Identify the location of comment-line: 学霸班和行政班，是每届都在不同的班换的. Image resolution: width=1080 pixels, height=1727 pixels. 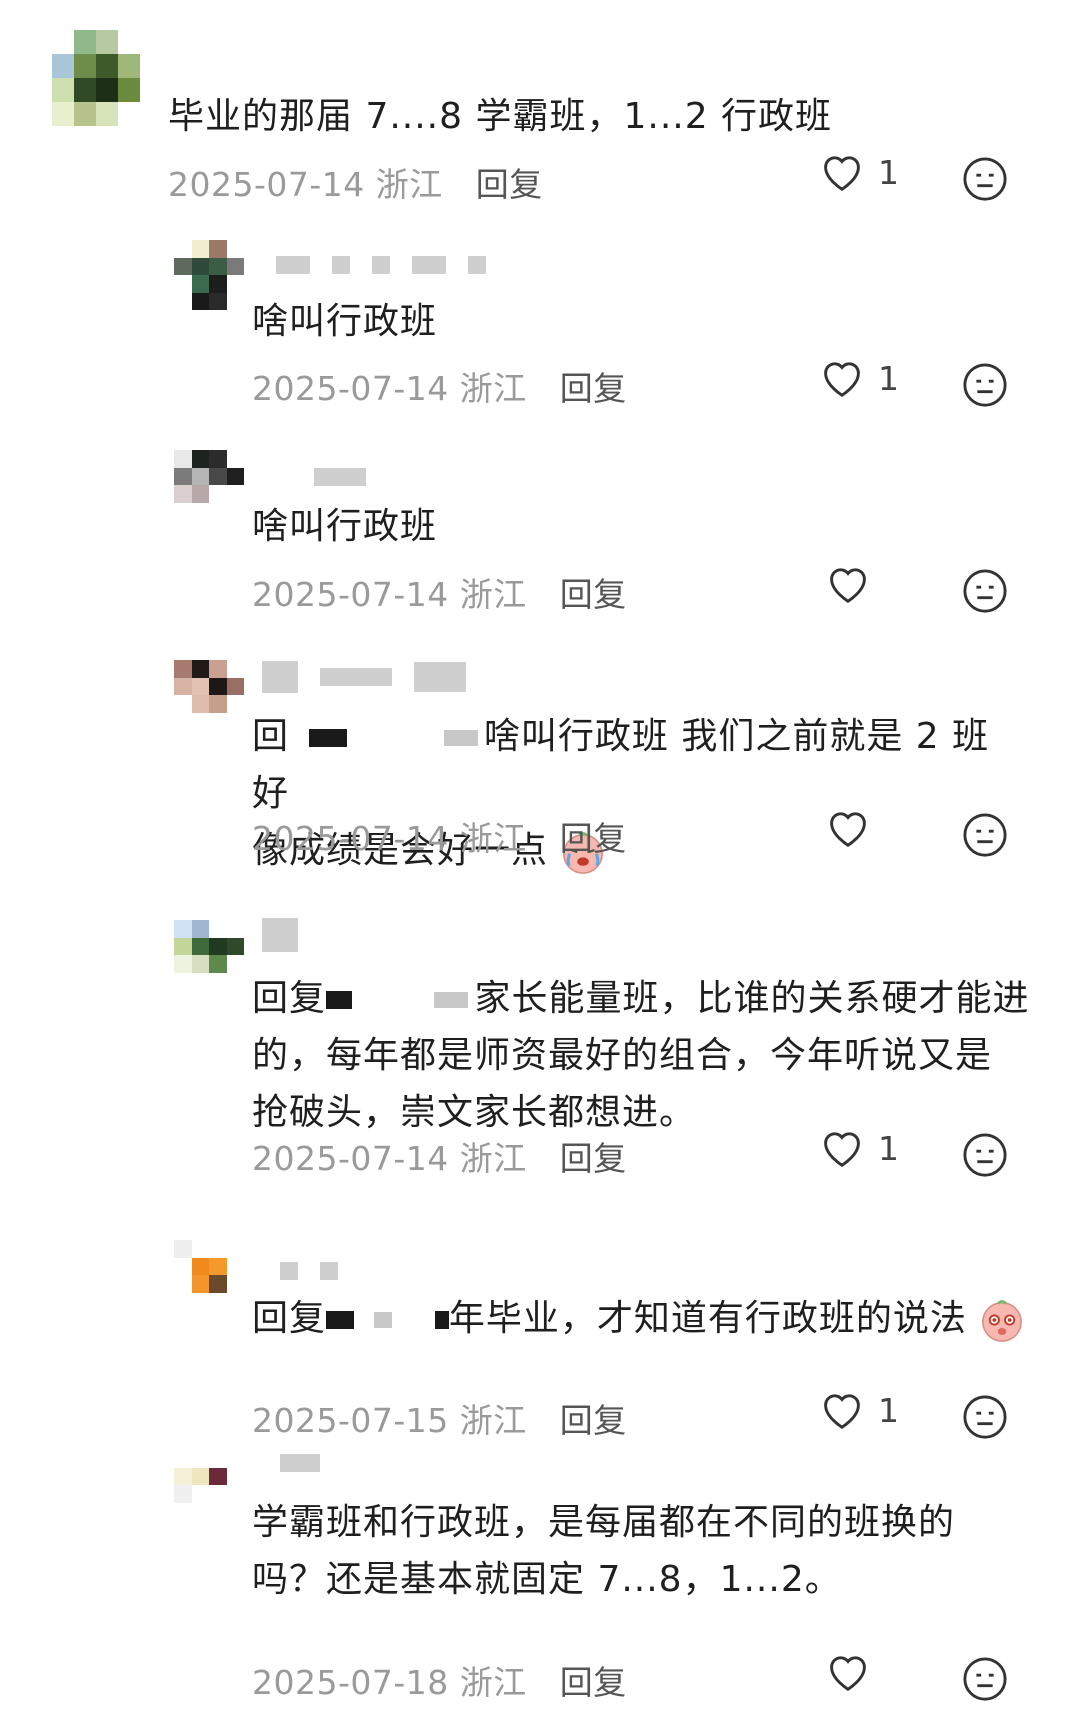
(604, 1522).